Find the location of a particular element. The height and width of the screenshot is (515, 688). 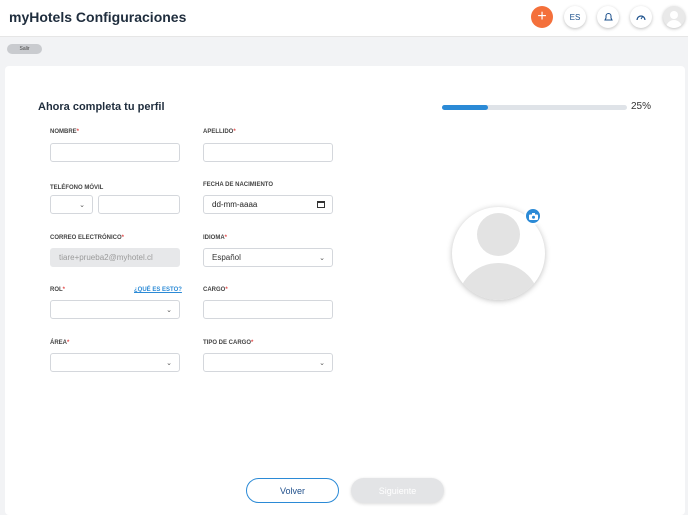

rol-label: ROL* is located at coordinates (58, 290).